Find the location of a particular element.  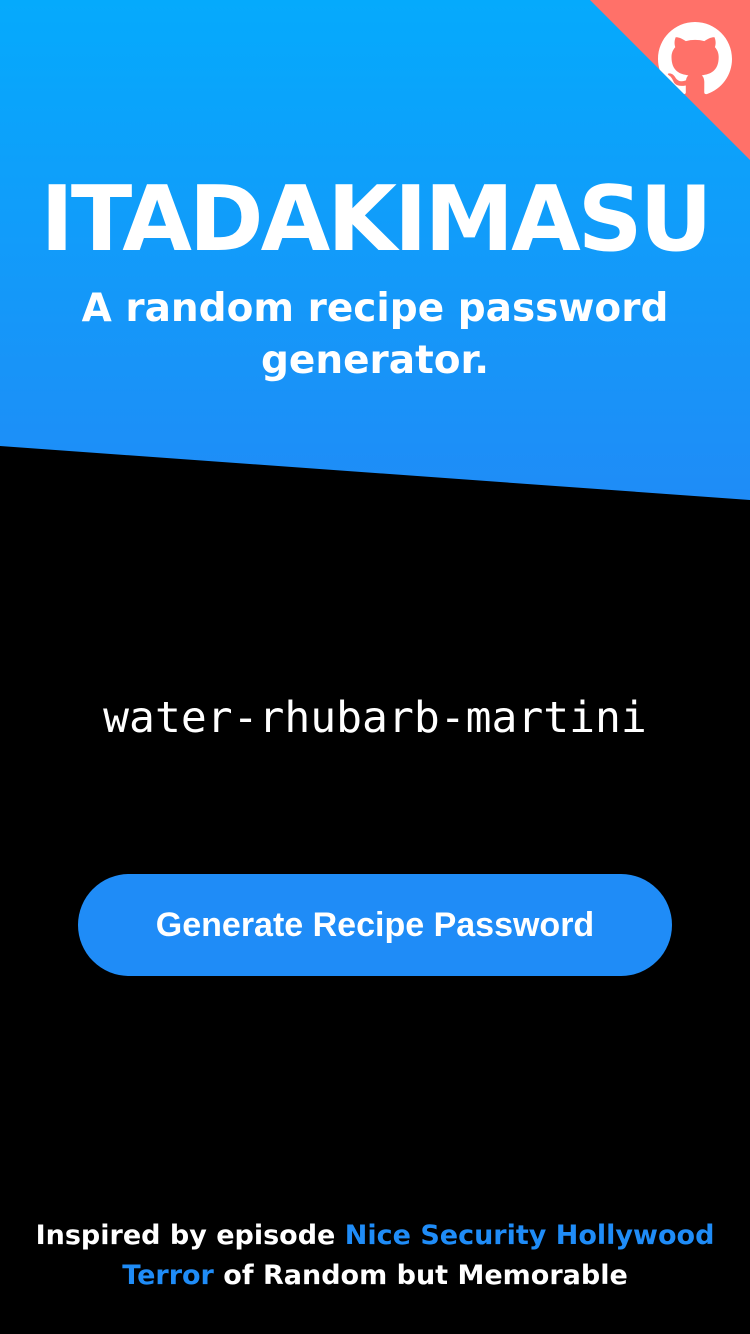

footer-prefix: Inspired by episode is located at coordinates (190, 1235).